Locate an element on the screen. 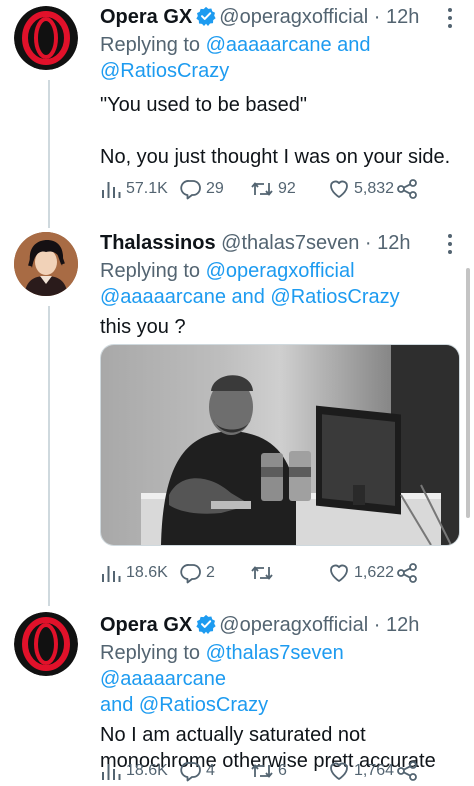 Image resolution: width=474 pixels, height=786 pixels. tweet-text-line: No I am actually saturated not is located at coordinates (233, 735).